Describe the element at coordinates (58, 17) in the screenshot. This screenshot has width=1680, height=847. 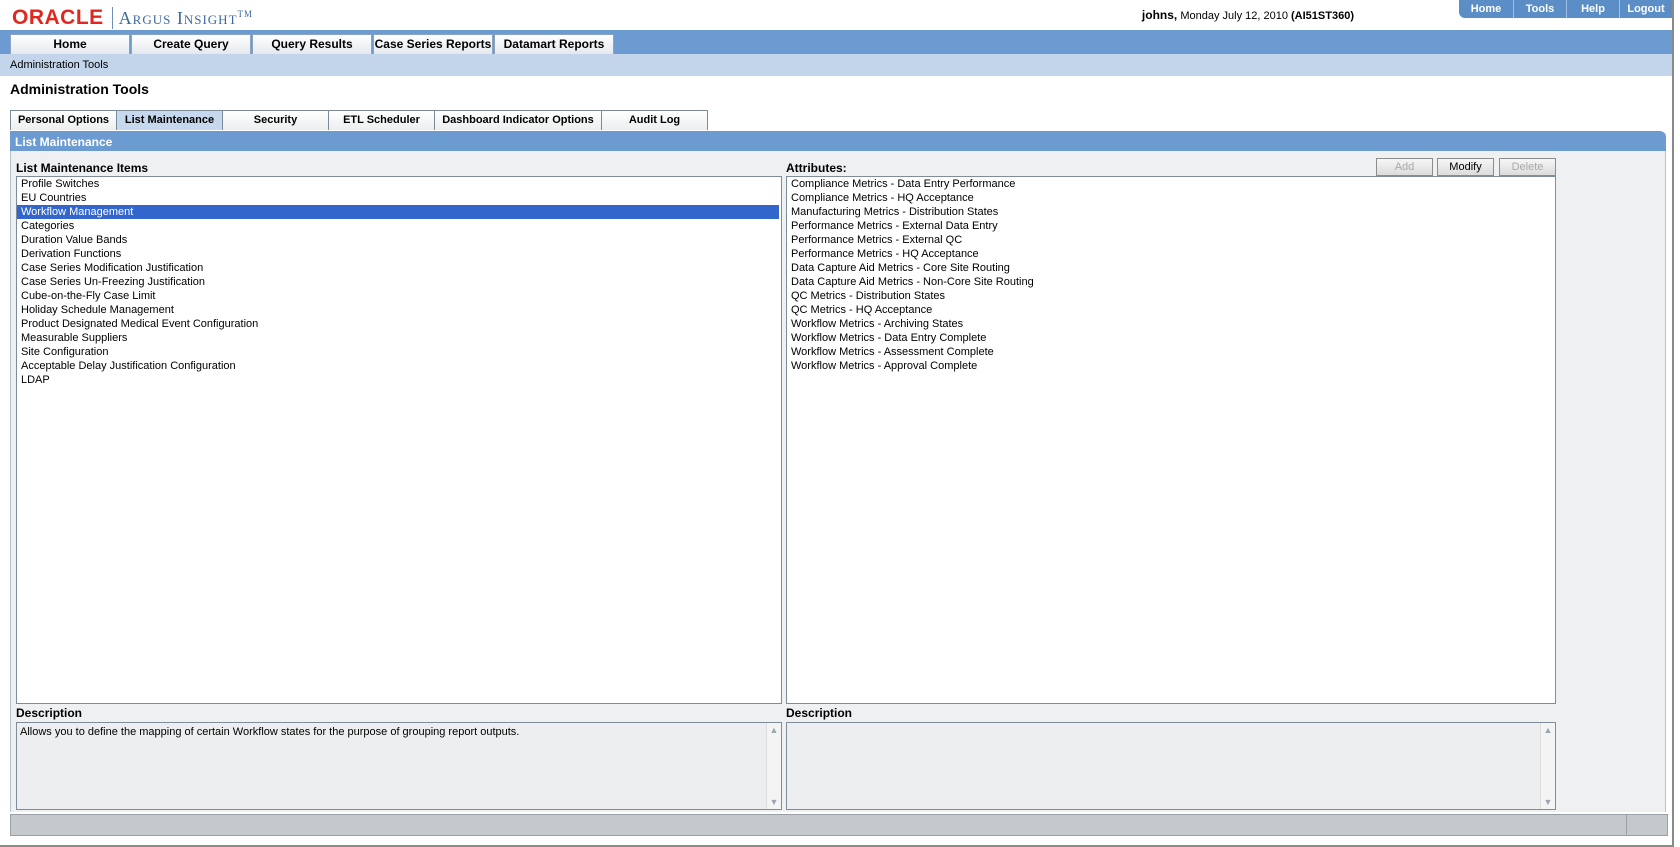
I see `logo-brand: ORACLE` at that location.